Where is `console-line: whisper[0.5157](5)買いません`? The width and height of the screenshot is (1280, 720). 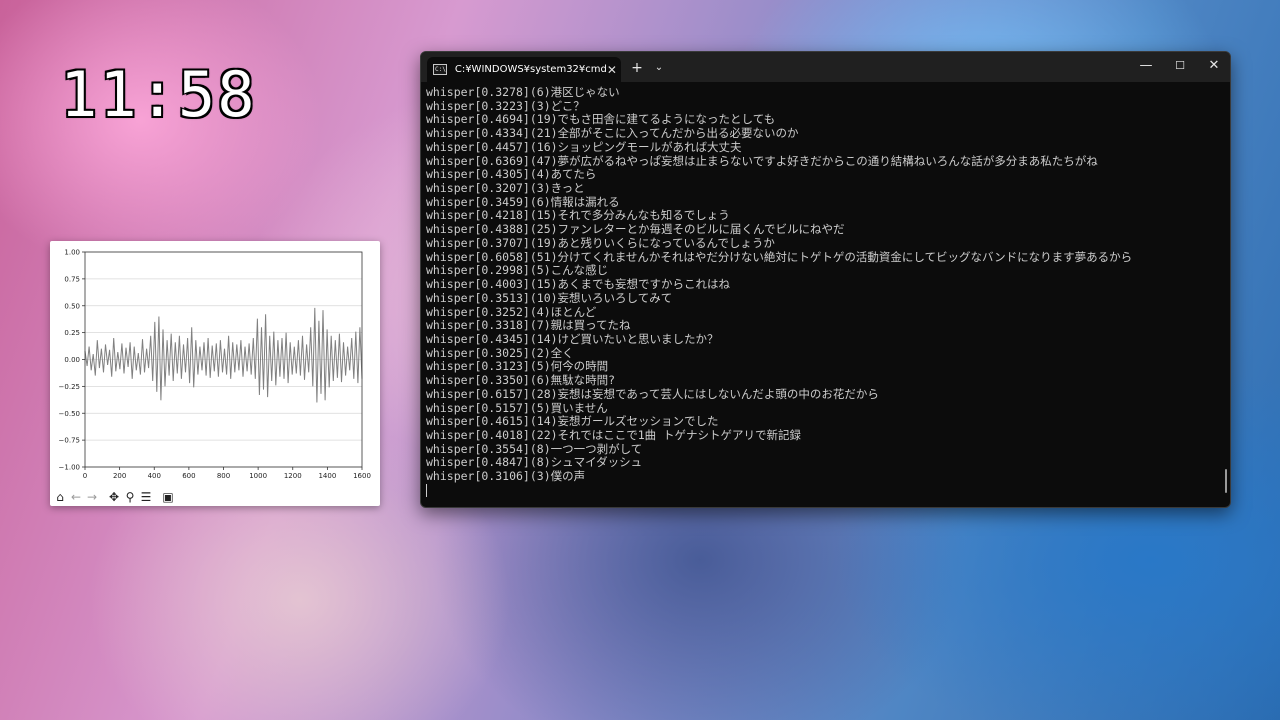 console-line: whisper[0.5157](5)買いません is located at coordinates (517, 407).